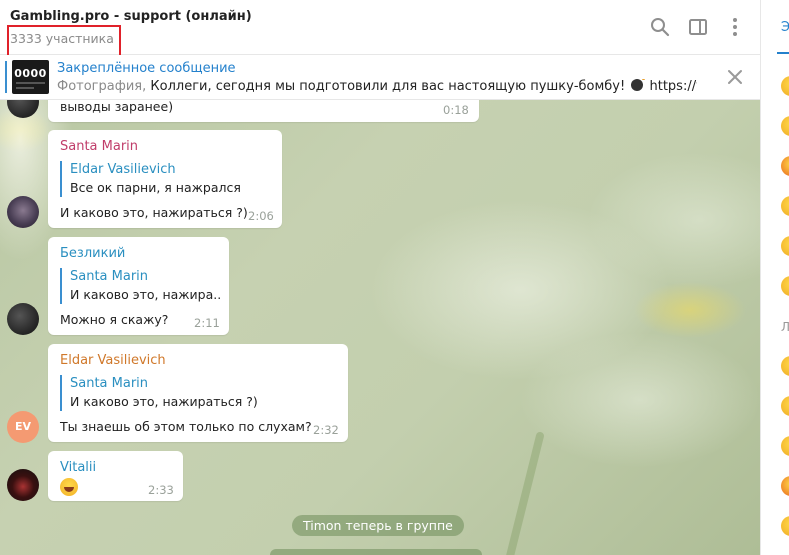  I want to click on sidebar-toggle-icon, so click(698, 27).